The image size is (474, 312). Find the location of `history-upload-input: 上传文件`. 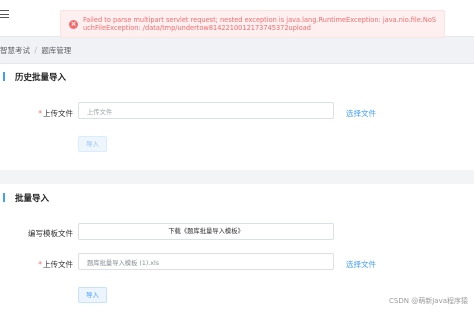

history-upload-input: 上传文件 is located at coordinates (206, 110).